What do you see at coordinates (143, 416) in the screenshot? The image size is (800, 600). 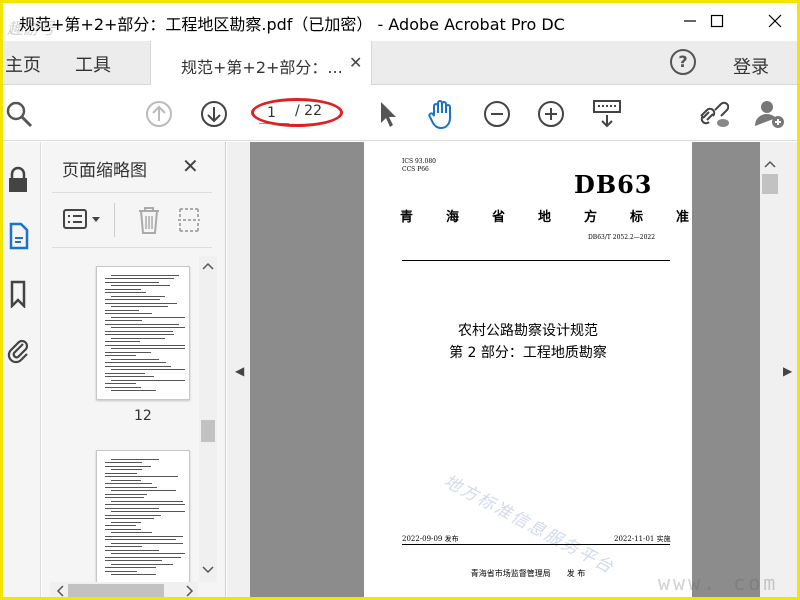 I see `thumbnail-page-label: 12` at bounding box center [143, 416].